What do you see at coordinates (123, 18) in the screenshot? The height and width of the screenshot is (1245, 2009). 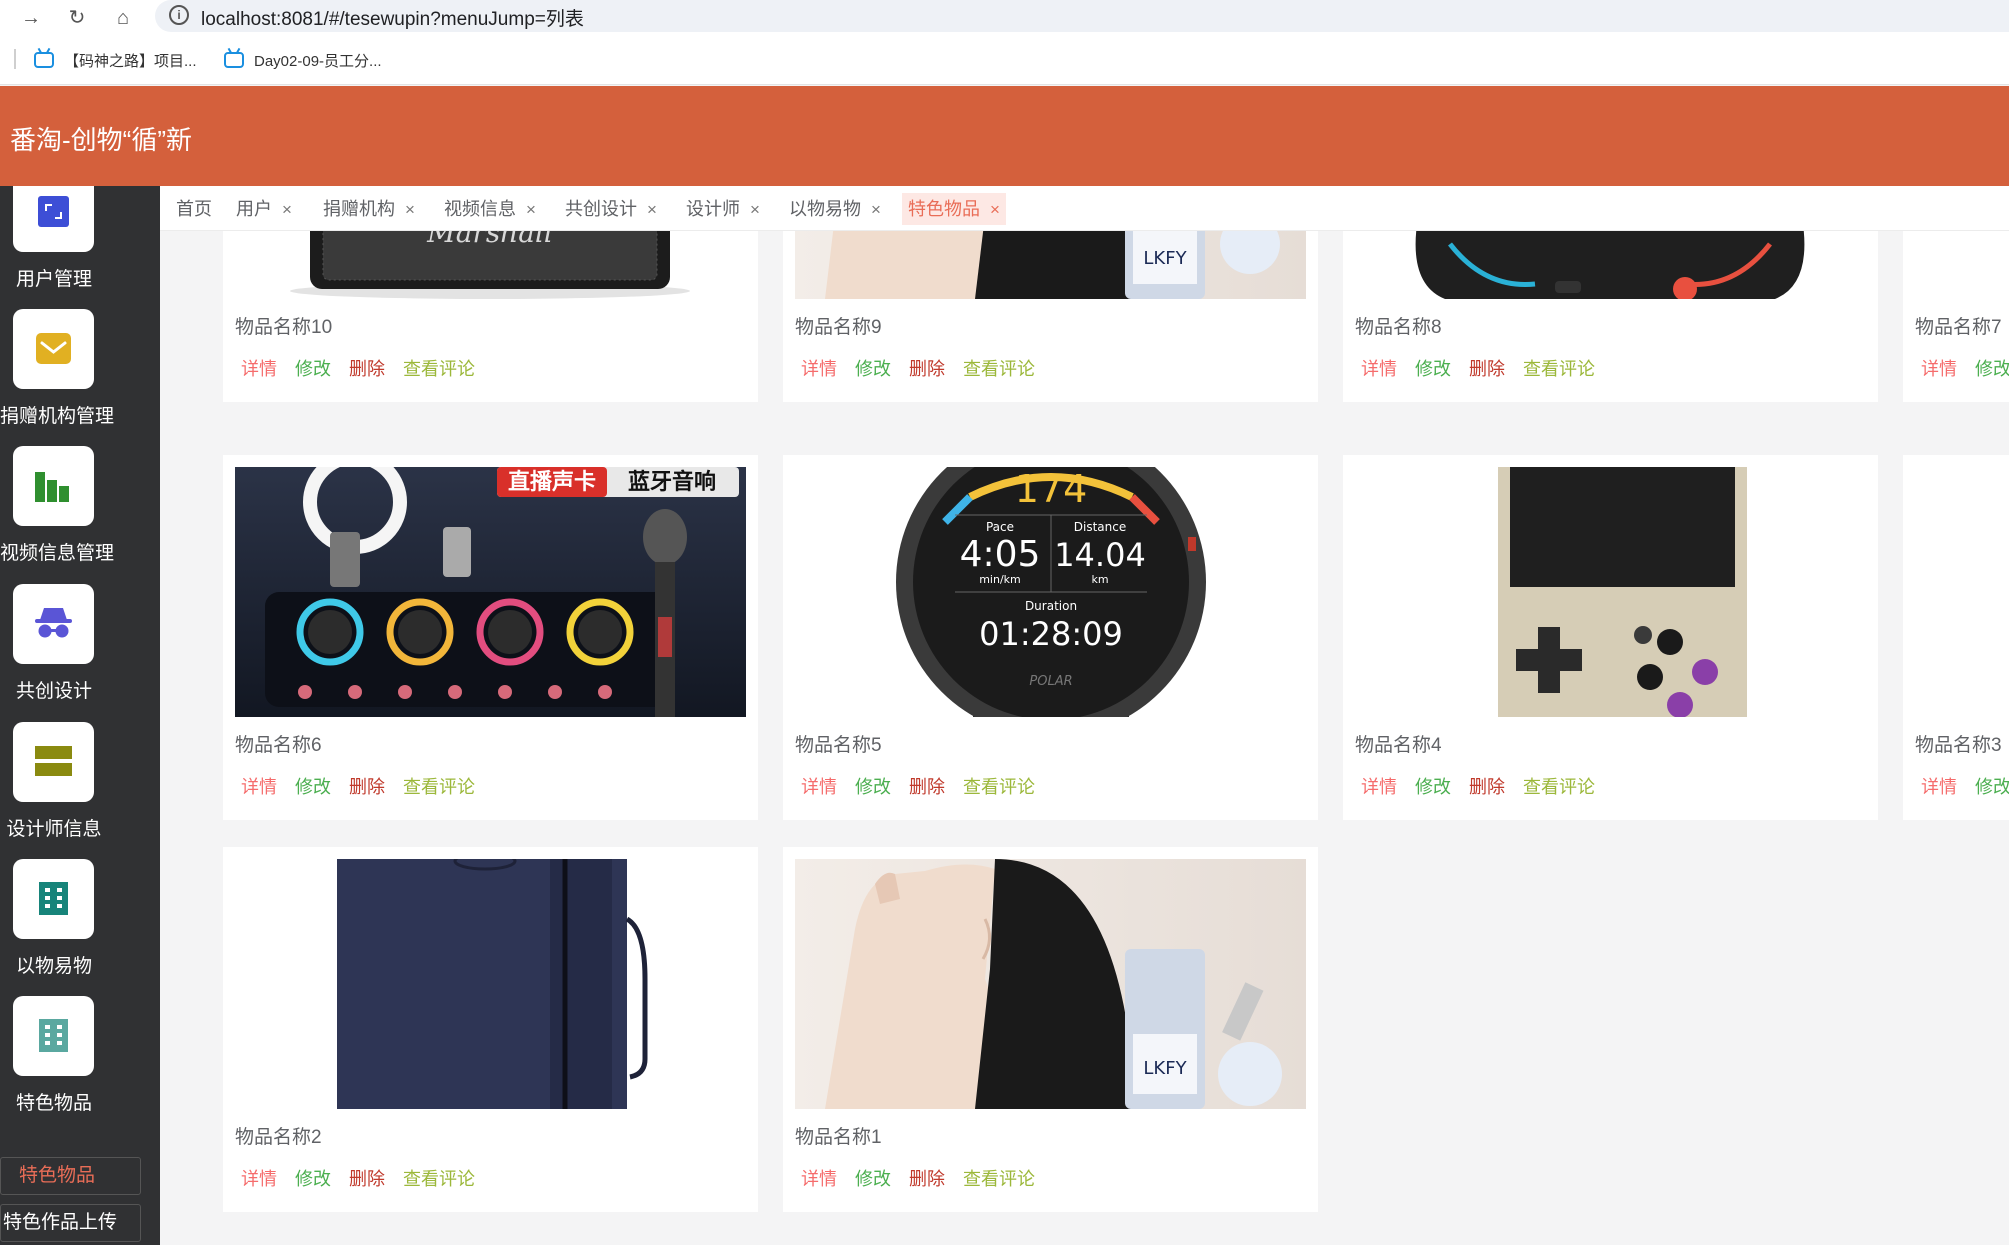 I see `home-icon: ⌂` at bounding box center [123, 18].